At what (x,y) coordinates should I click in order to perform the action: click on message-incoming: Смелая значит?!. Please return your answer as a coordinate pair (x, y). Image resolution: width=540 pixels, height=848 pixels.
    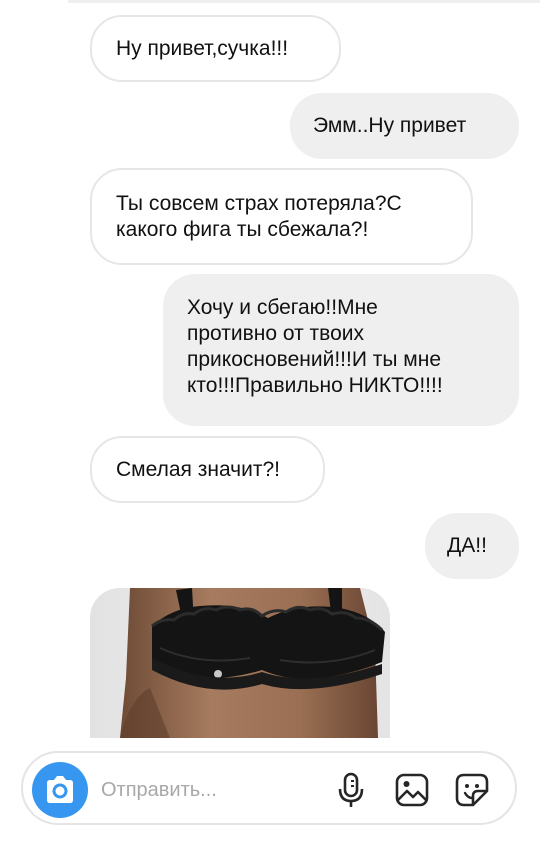
    Looking at the image, I should click on (207, 469).